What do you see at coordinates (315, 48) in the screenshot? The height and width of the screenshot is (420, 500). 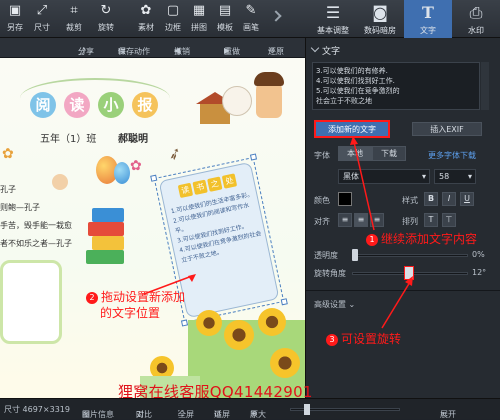 I see `collapse-icon` at bounding box center [315, 48].